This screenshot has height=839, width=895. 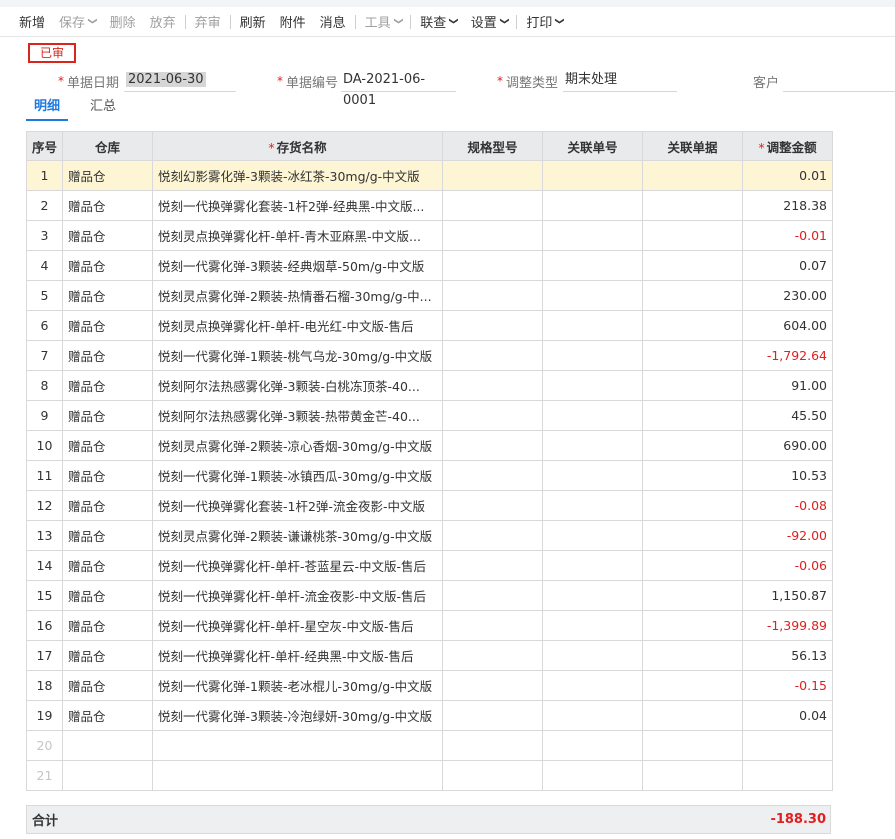 What do you see at coordinates (44, 535) in the screenshot?
I see `cell-seq: 13` at bounding box center [44, 535].